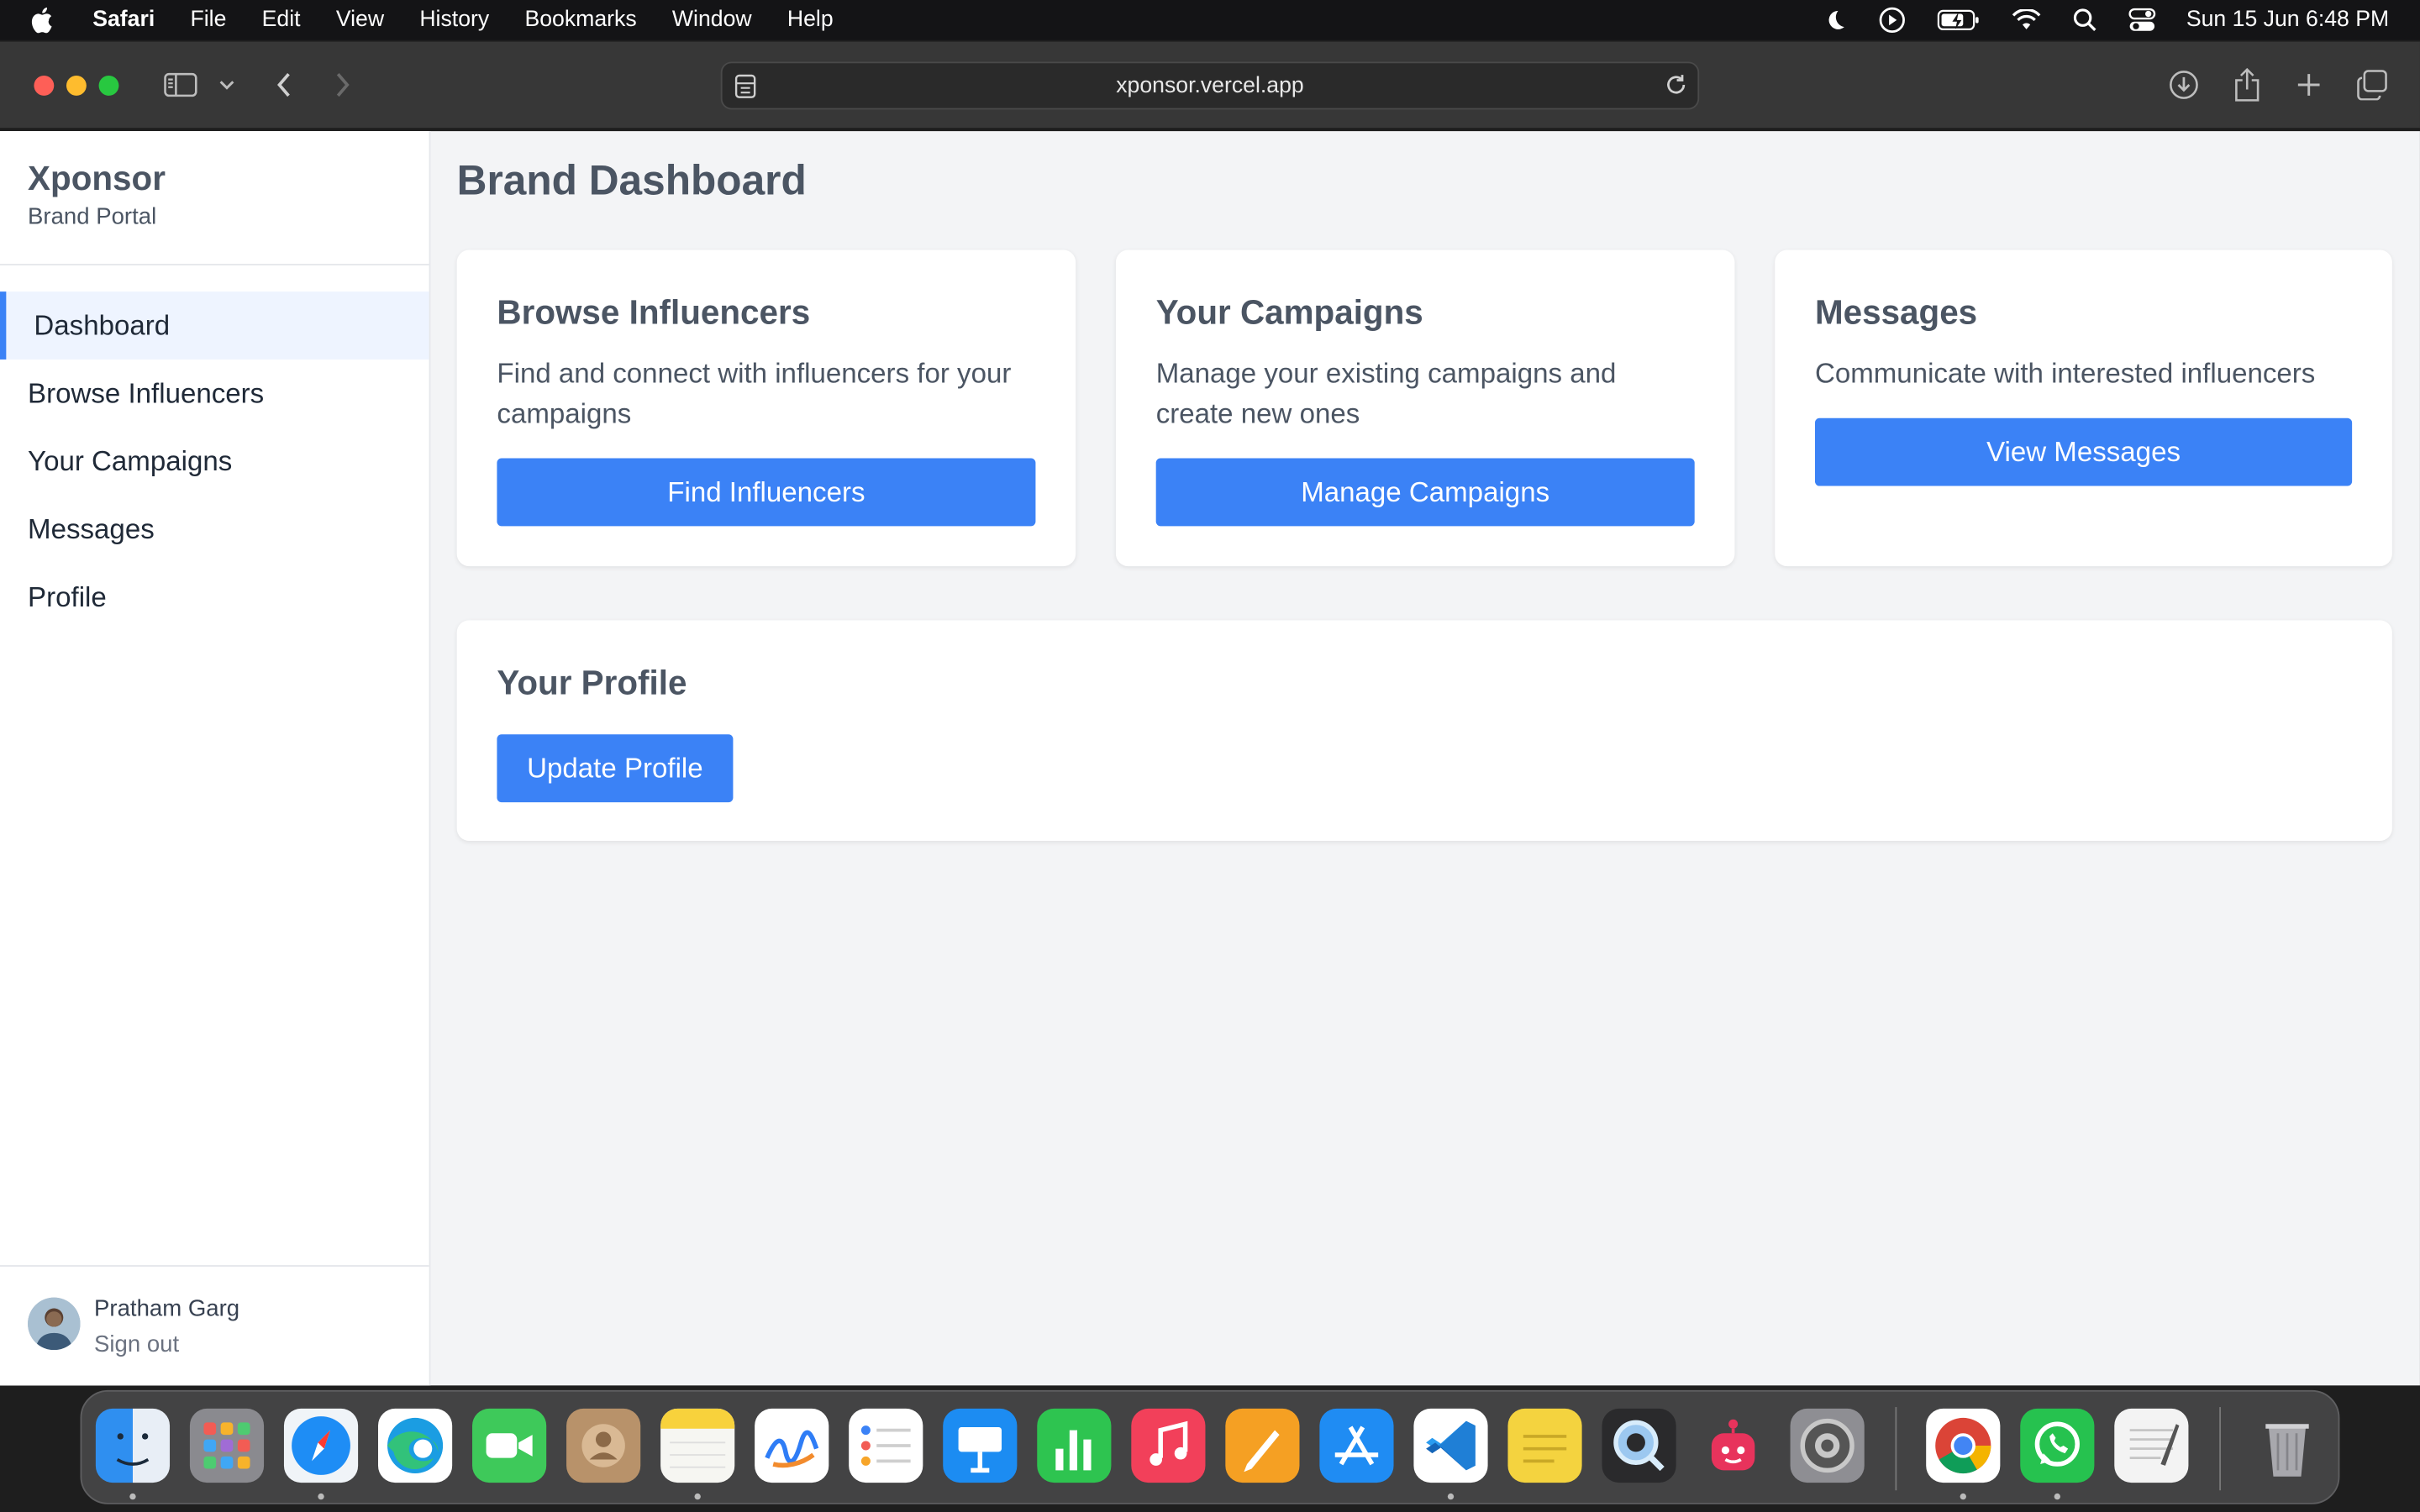 This screenshot has width=2420, height=1512. Describe the element at coordinates (2142, 20) in the screenshot. I see `control-center-icon` at that location.